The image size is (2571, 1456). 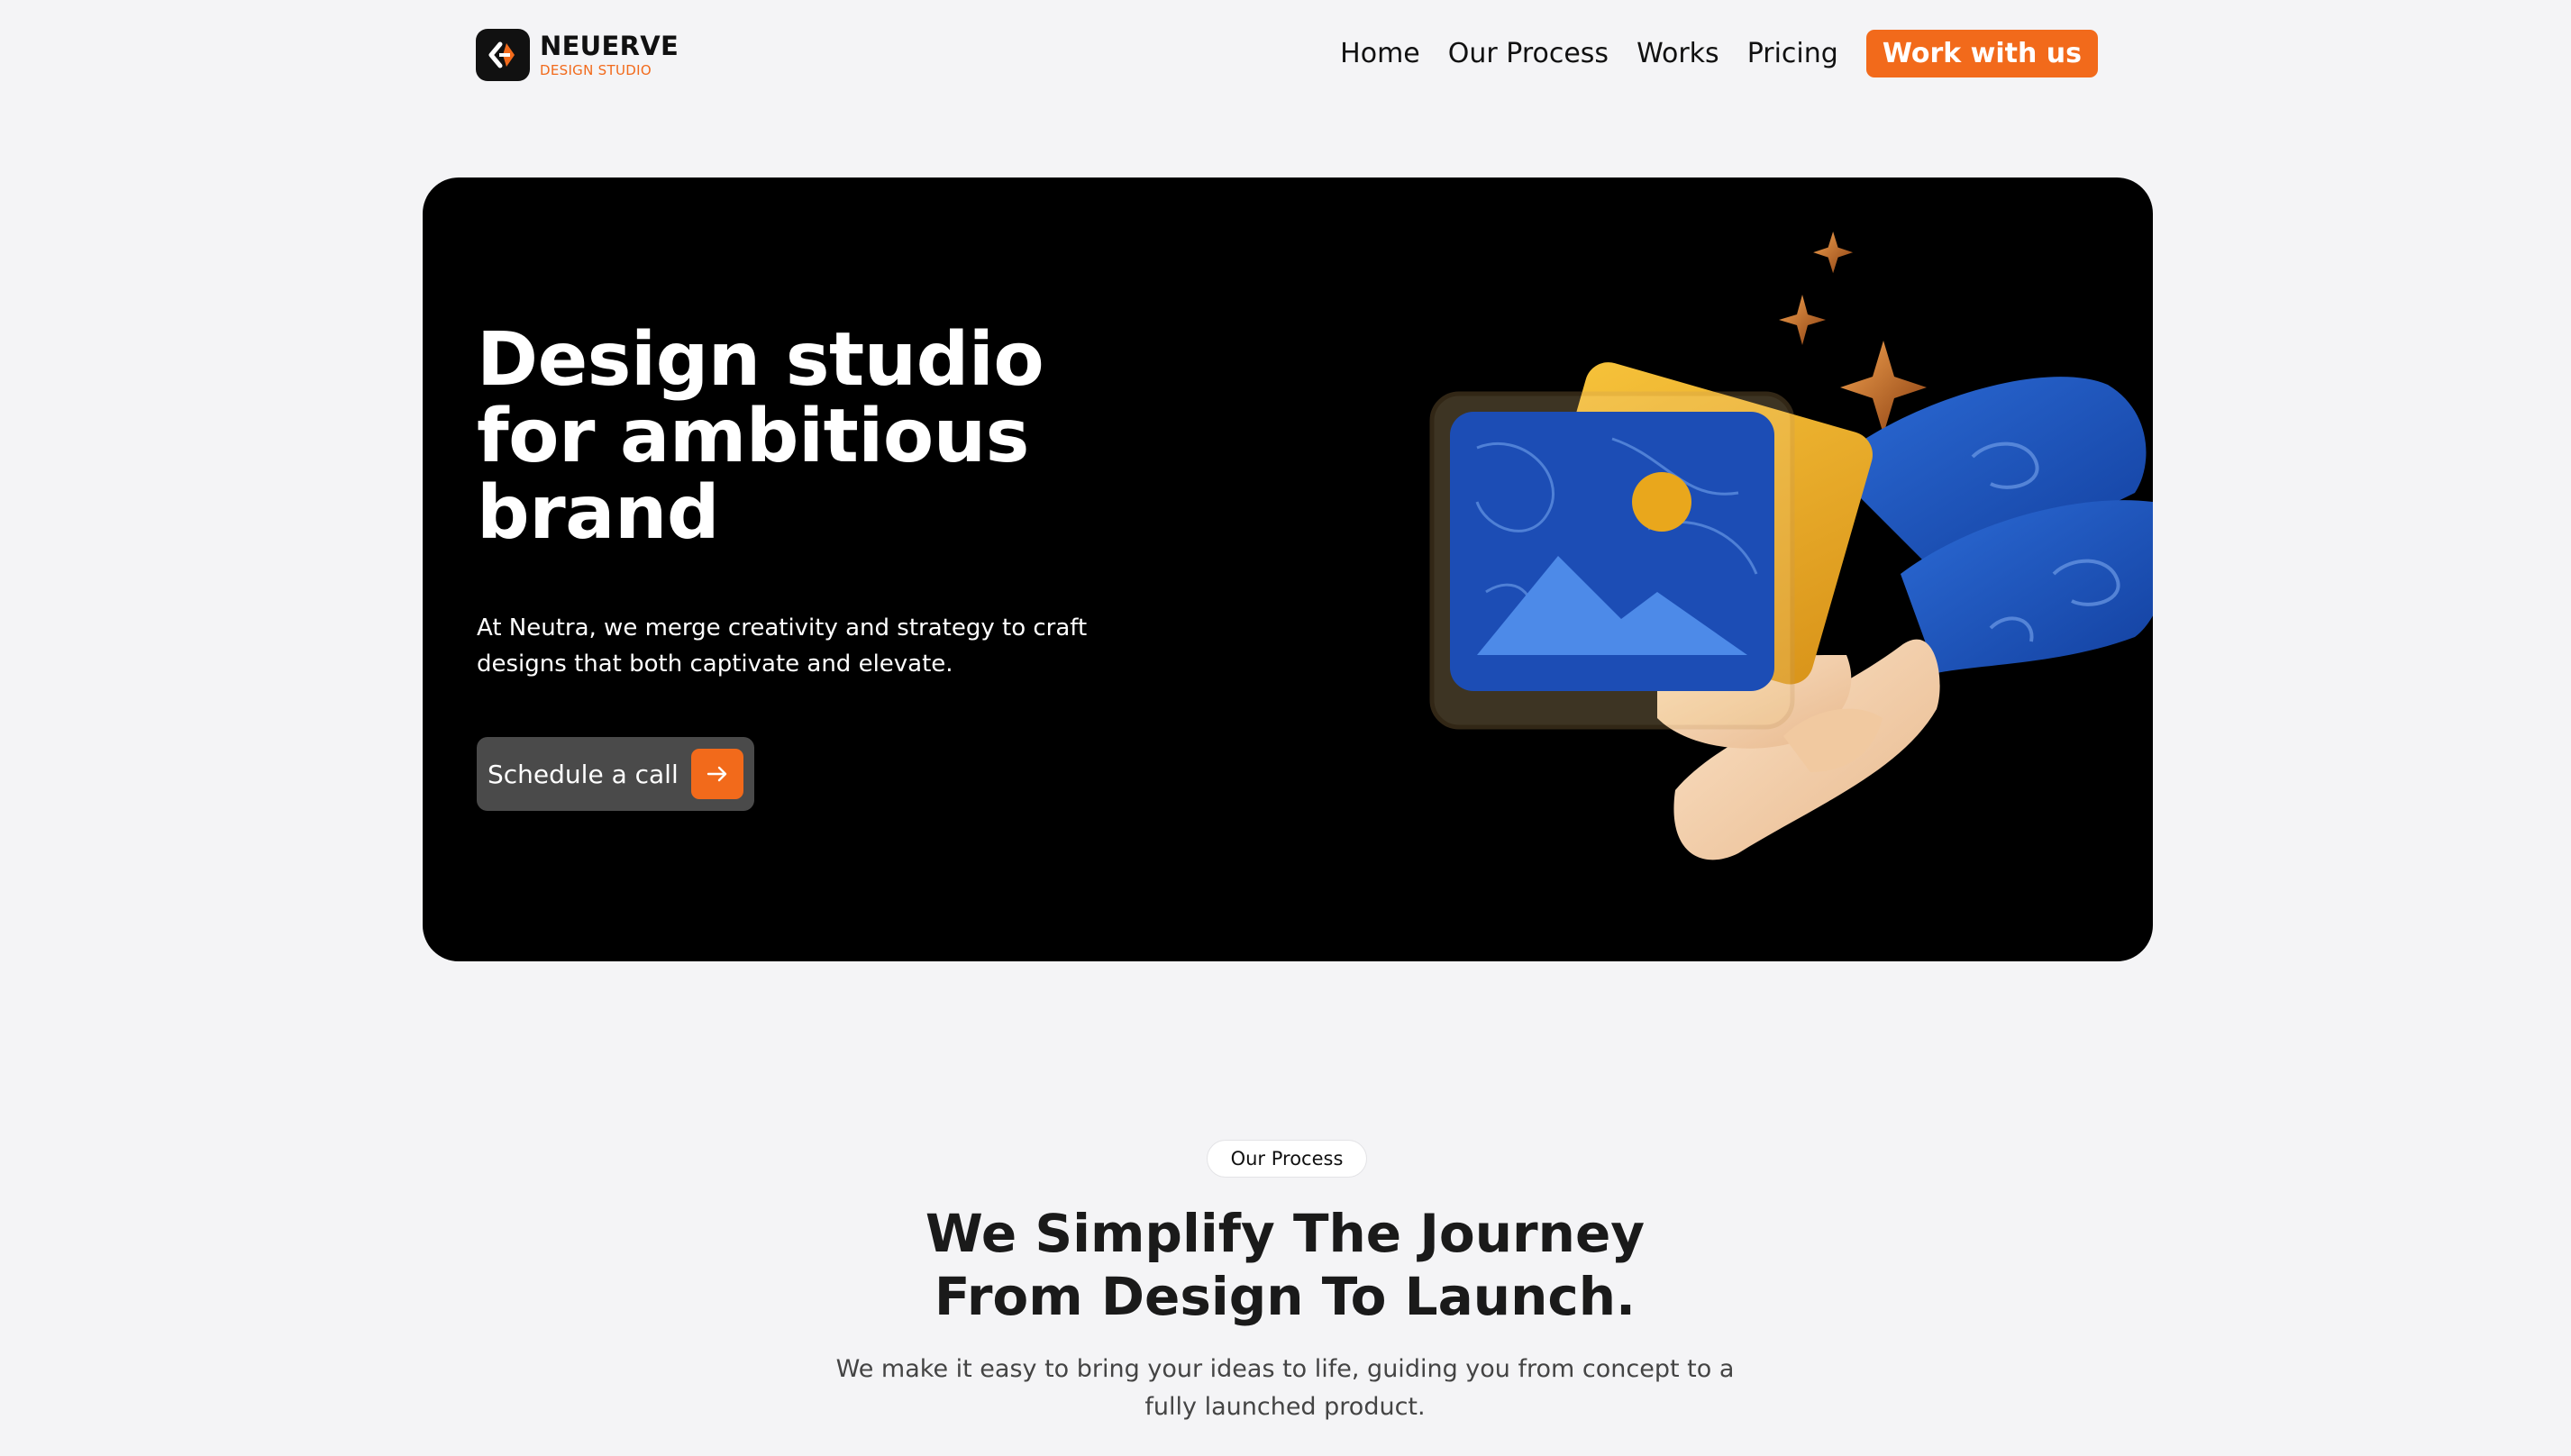 What do you see at coordinates (1380, 54) in the screenshot?
I see `nav-link-home: Home` at bounding box center [1380, 54].